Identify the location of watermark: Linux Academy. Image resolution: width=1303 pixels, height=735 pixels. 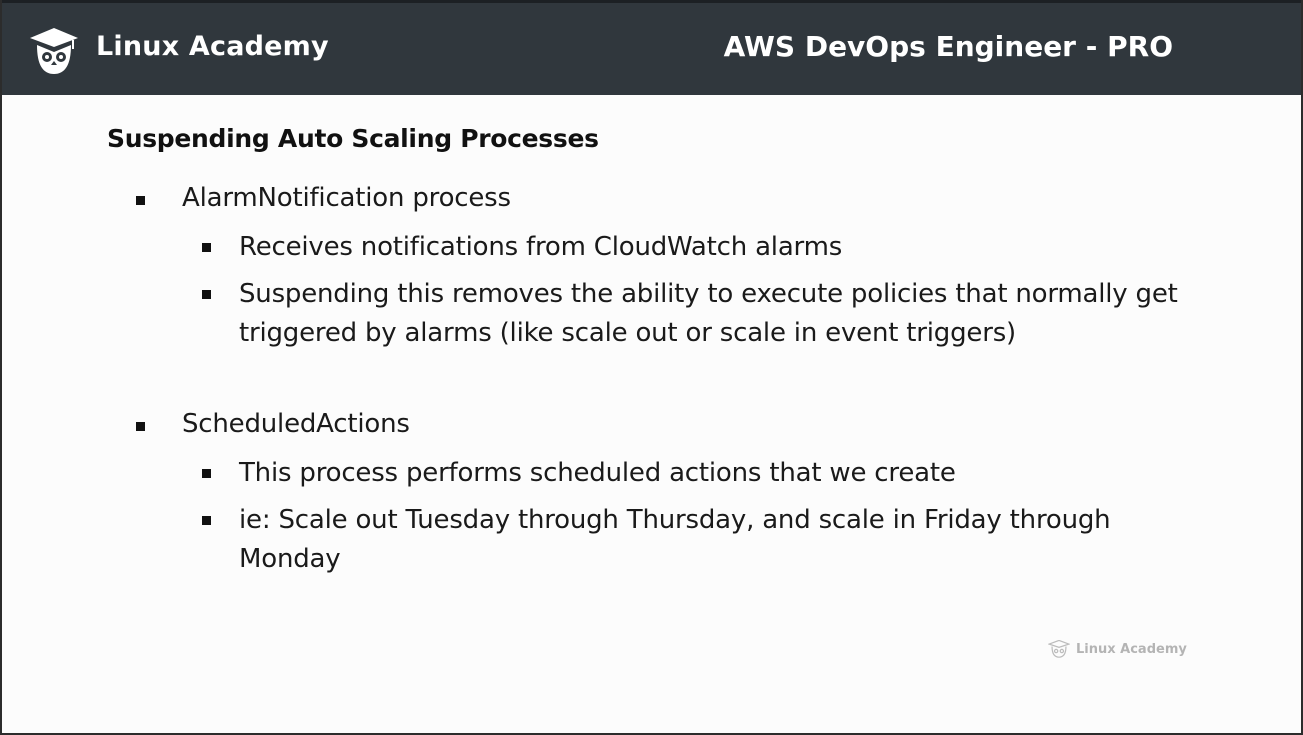
(1117, 649).